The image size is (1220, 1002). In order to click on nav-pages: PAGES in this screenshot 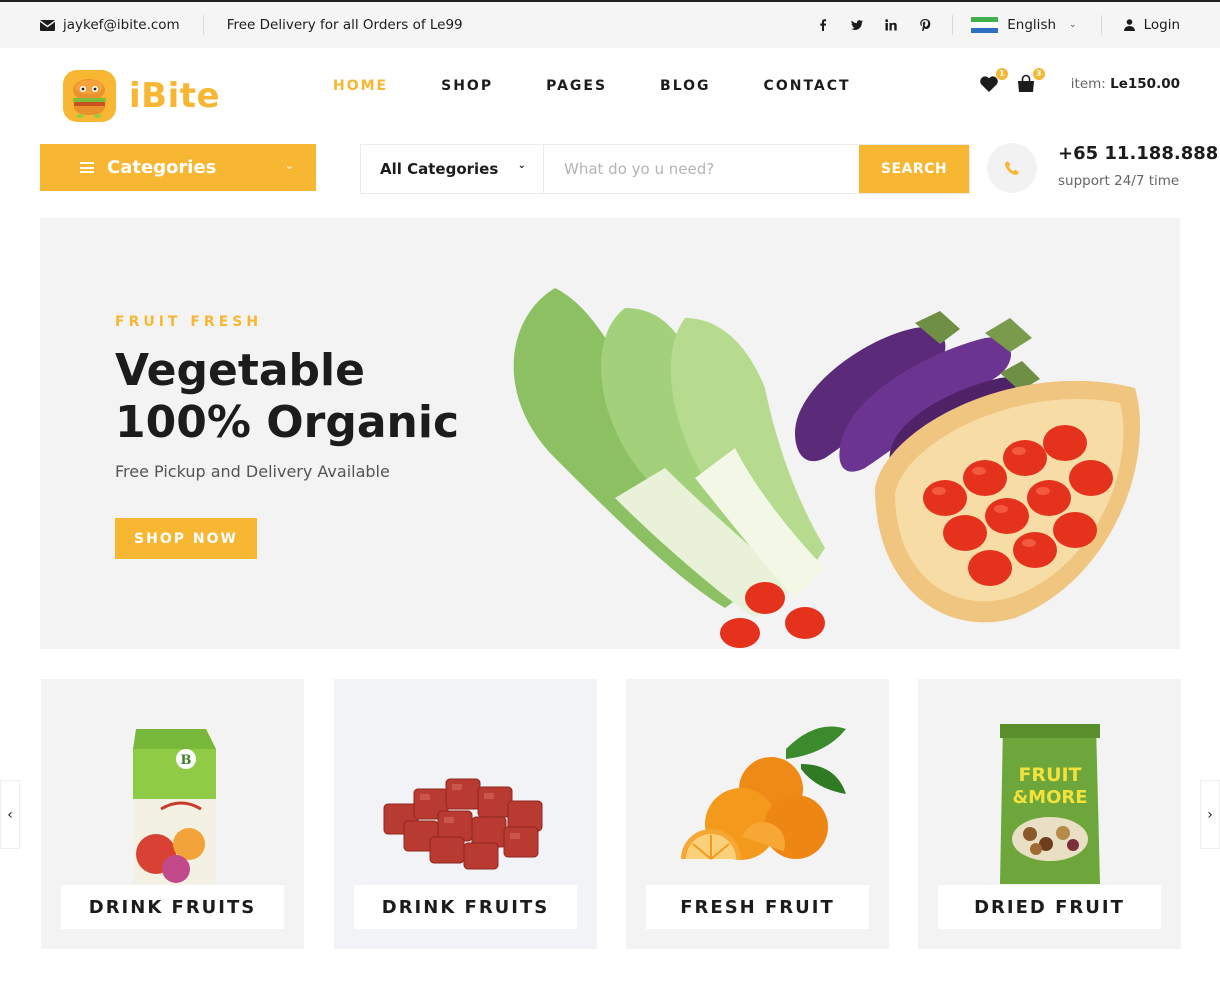, I will do `click(576, 86)`.